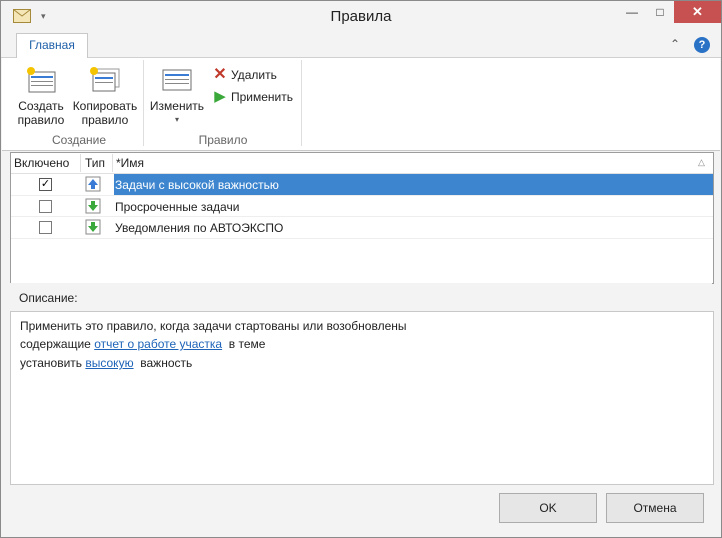  What do you see at coordinates (109, 363) in the screenshot?
I see `priority-value-link: высокую` at bounding box center [109, 363].